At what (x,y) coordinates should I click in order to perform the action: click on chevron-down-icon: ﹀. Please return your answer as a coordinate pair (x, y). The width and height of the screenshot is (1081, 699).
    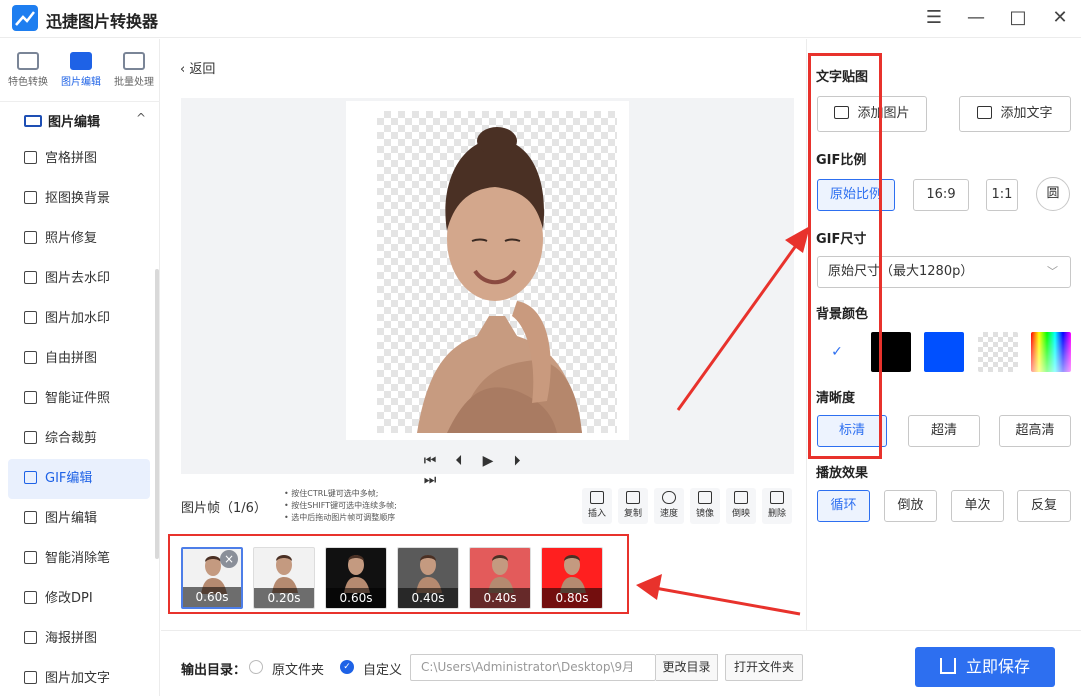
    Looking at the image, I should click on (1052, 271).